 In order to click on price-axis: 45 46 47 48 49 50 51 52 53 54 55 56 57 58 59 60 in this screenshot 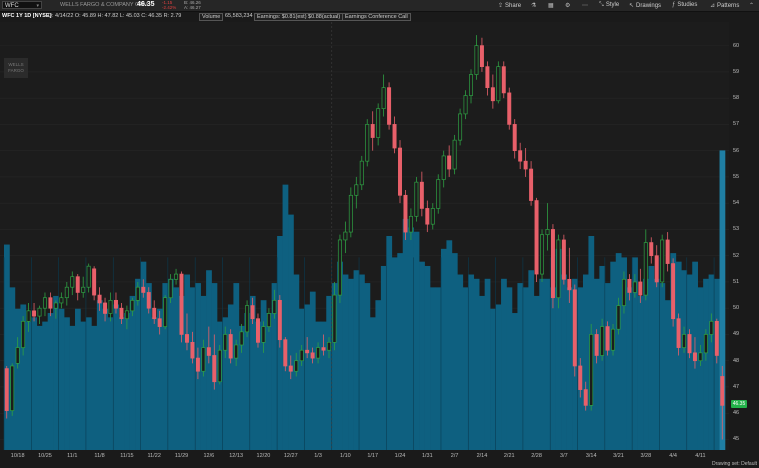, I will do `click(744, 236)`.